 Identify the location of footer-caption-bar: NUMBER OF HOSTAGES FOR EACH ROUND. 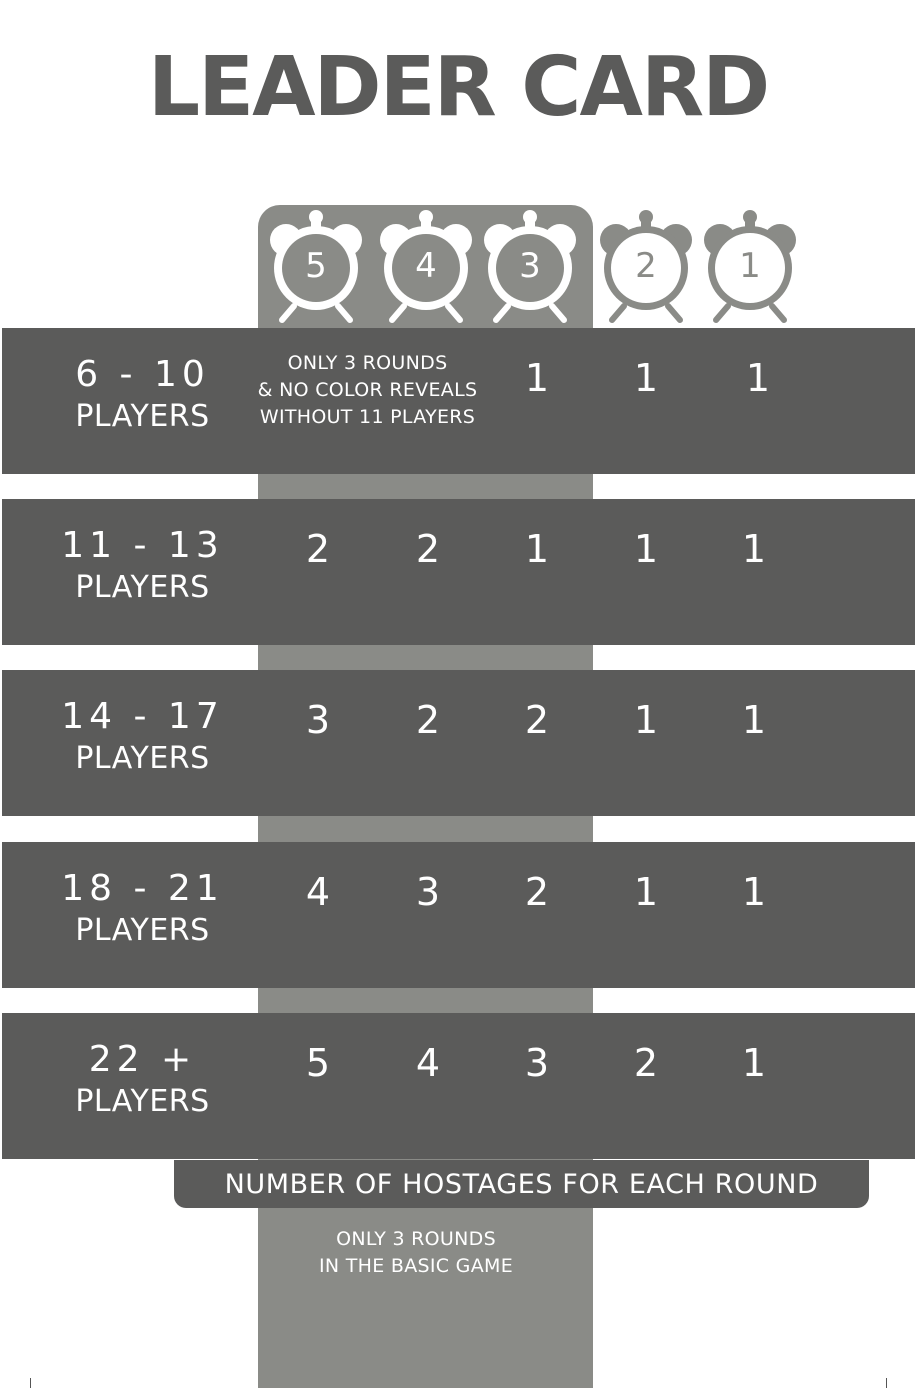
(521, 1184).